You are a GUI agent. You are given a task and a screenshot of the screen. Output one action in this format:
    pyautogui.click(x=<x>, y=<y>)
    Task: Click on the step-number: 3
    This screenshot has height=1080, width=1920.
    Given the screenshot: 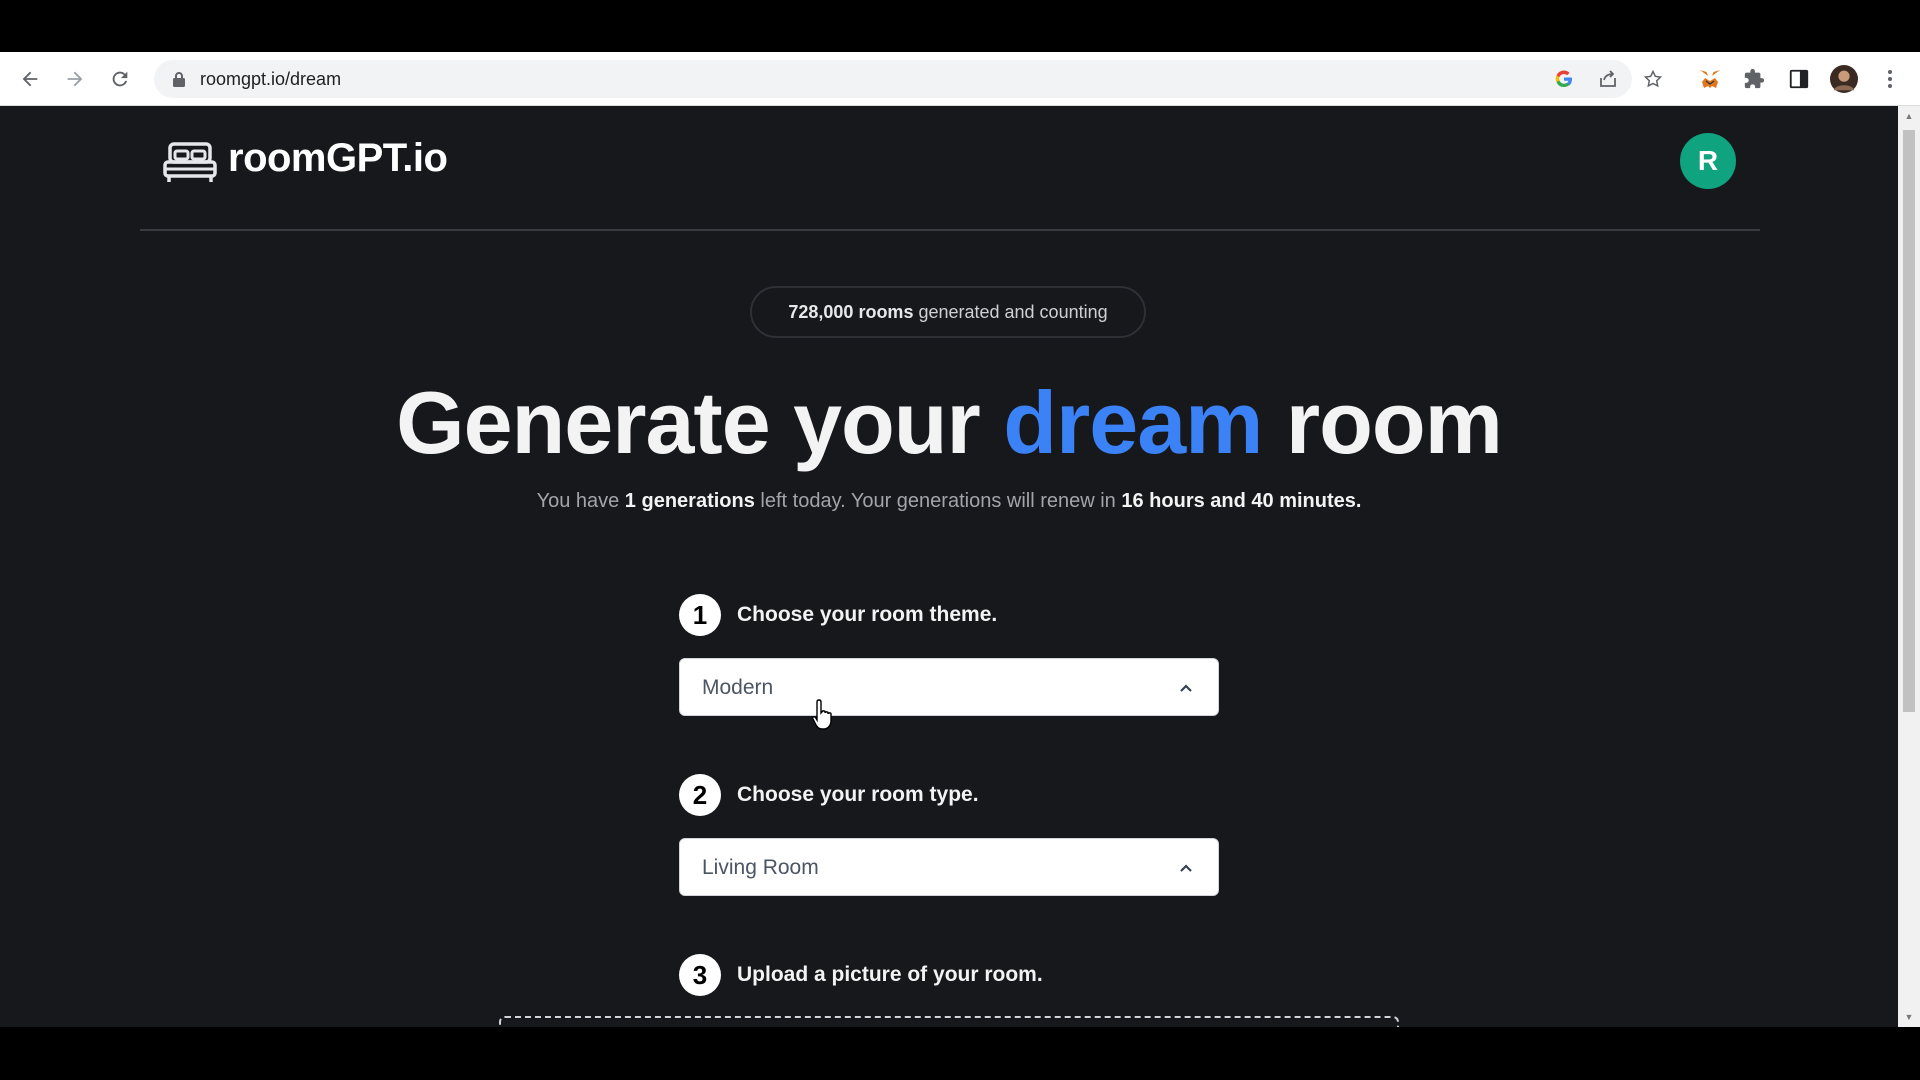 What is the action you would take?
    pyautogui.click(x=700, y=975)
    